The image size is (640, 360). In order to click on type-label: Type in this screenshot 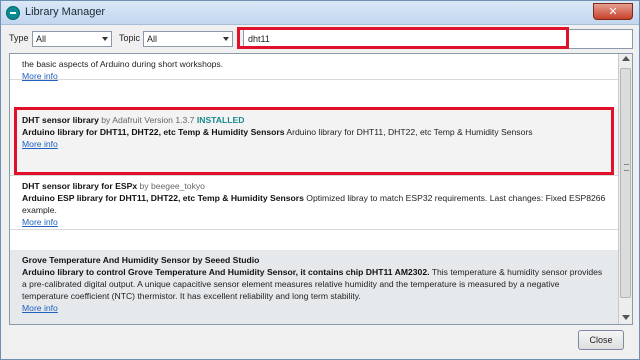, I will do `click(19, 38)`.